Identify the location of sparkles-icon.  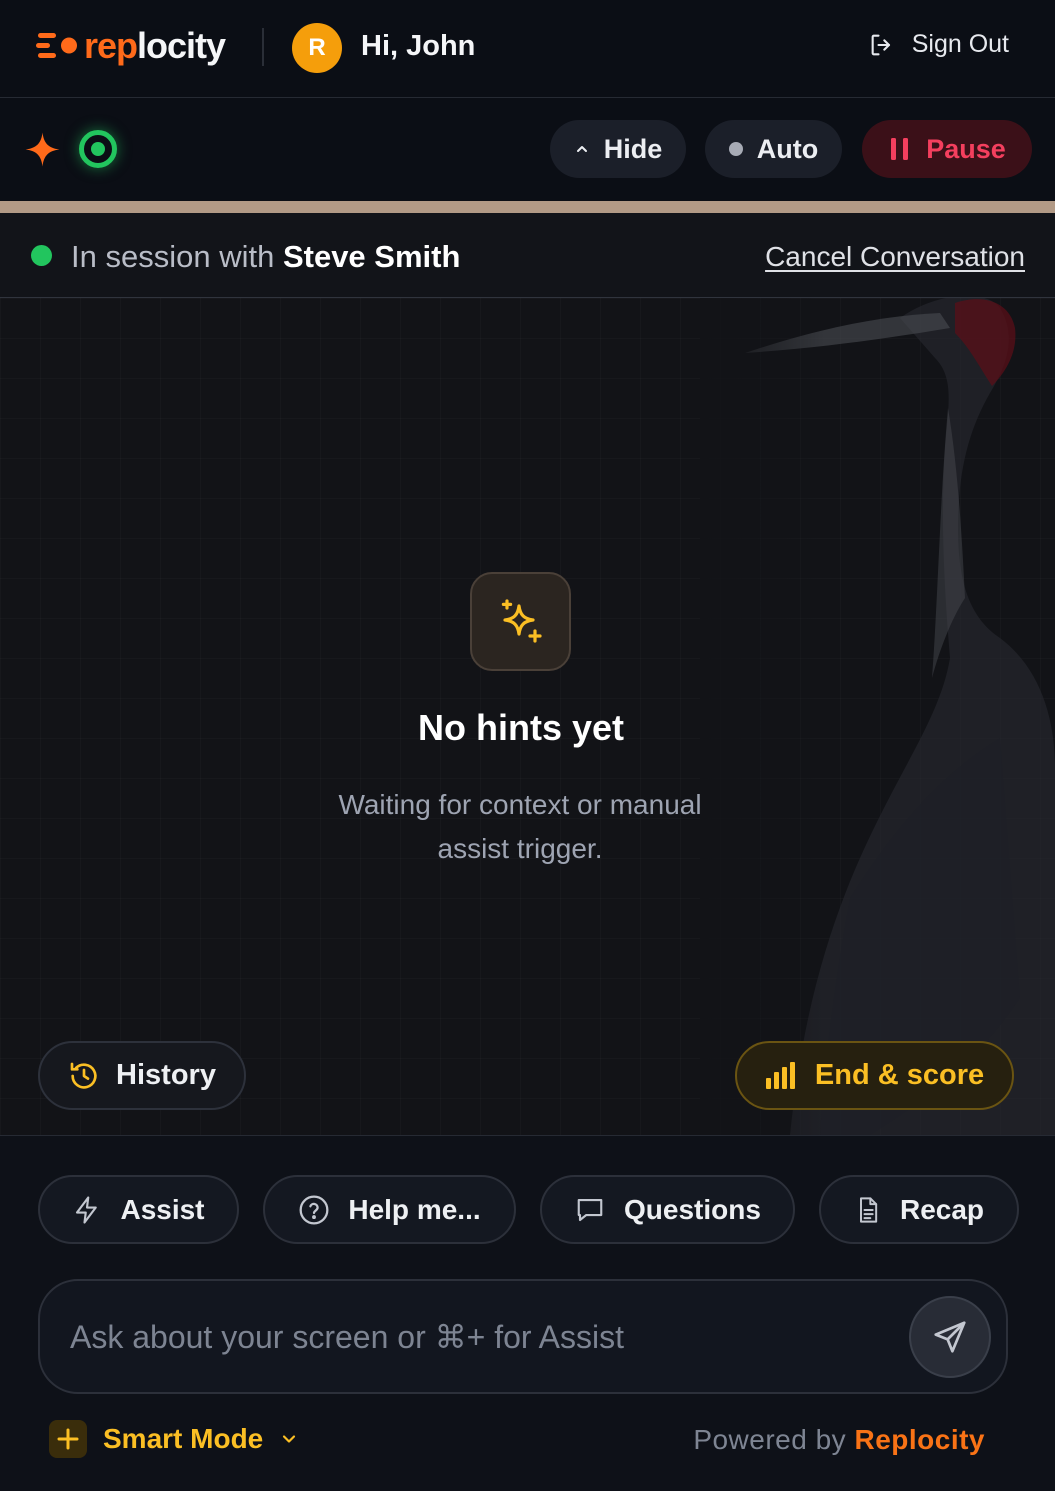
(521, 620).